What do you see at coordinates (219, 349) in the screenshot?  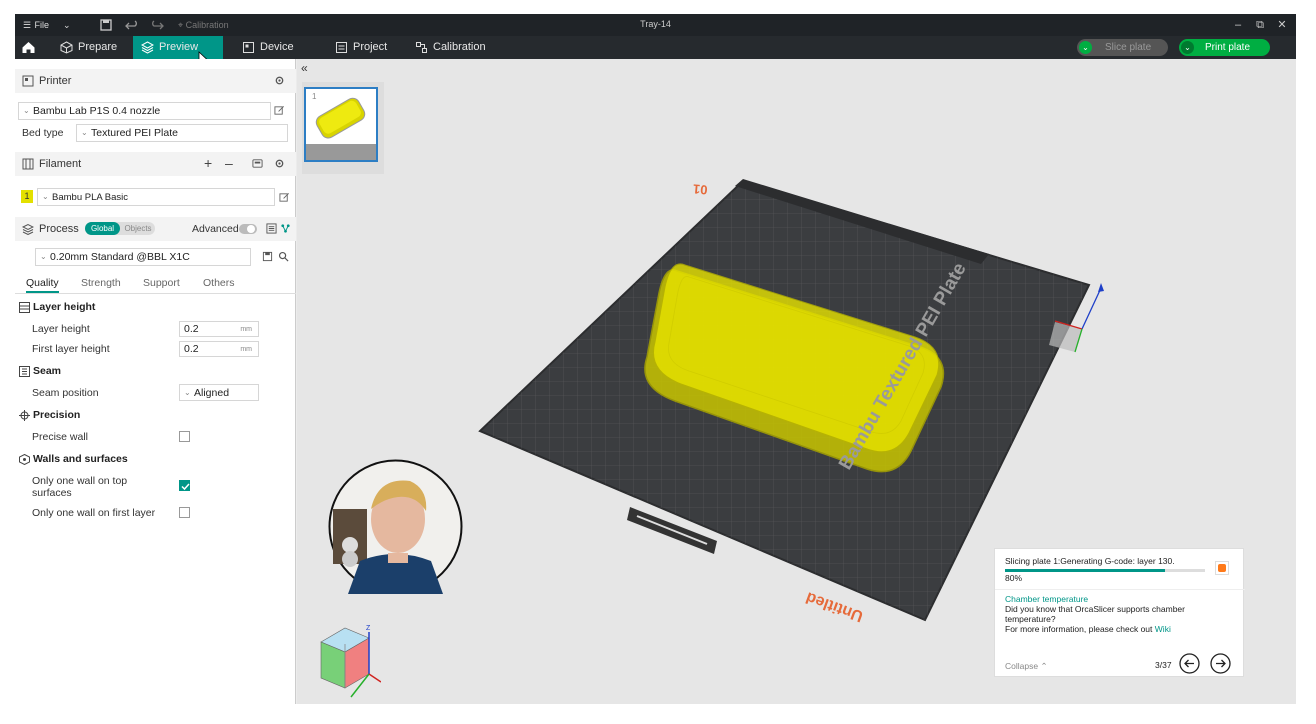 I see `first-layer-height-input: 0.2 mm` at bounding box center [219, 349].